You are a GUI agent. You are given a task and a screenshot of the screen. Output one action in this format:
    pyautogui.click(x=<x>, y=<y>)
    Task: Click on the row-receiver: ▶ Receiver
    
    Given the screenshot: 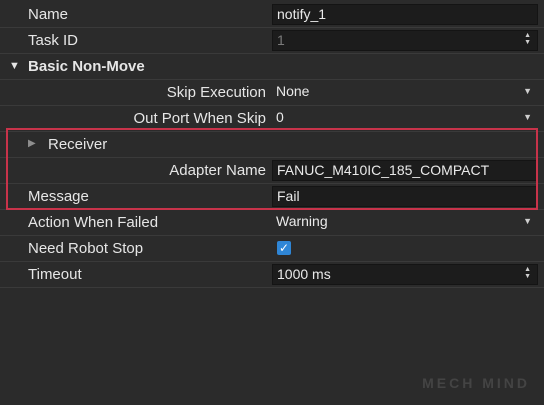 What is the action you would take?
    pyautogui.click(x=272, y=145)
    